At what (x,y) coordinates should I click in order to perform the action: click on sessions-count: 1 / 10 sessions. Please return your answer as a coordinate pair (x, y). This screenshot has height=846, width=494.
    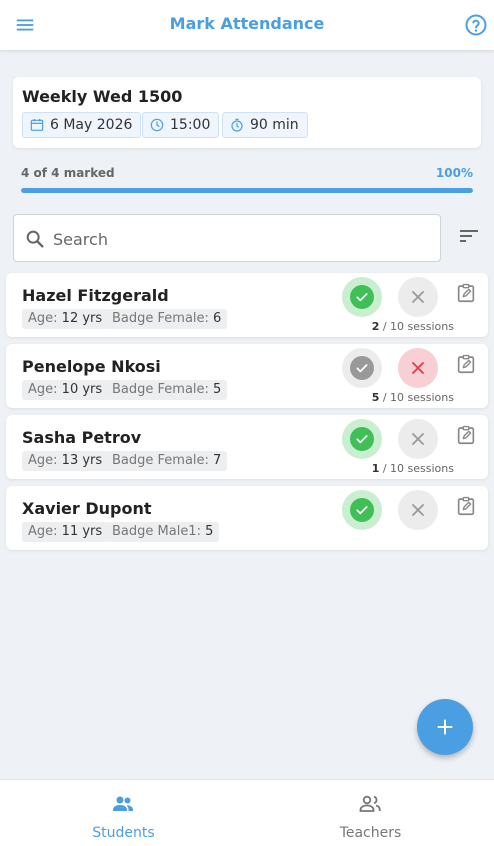
    Looking at the image, I should click on (413, 468).